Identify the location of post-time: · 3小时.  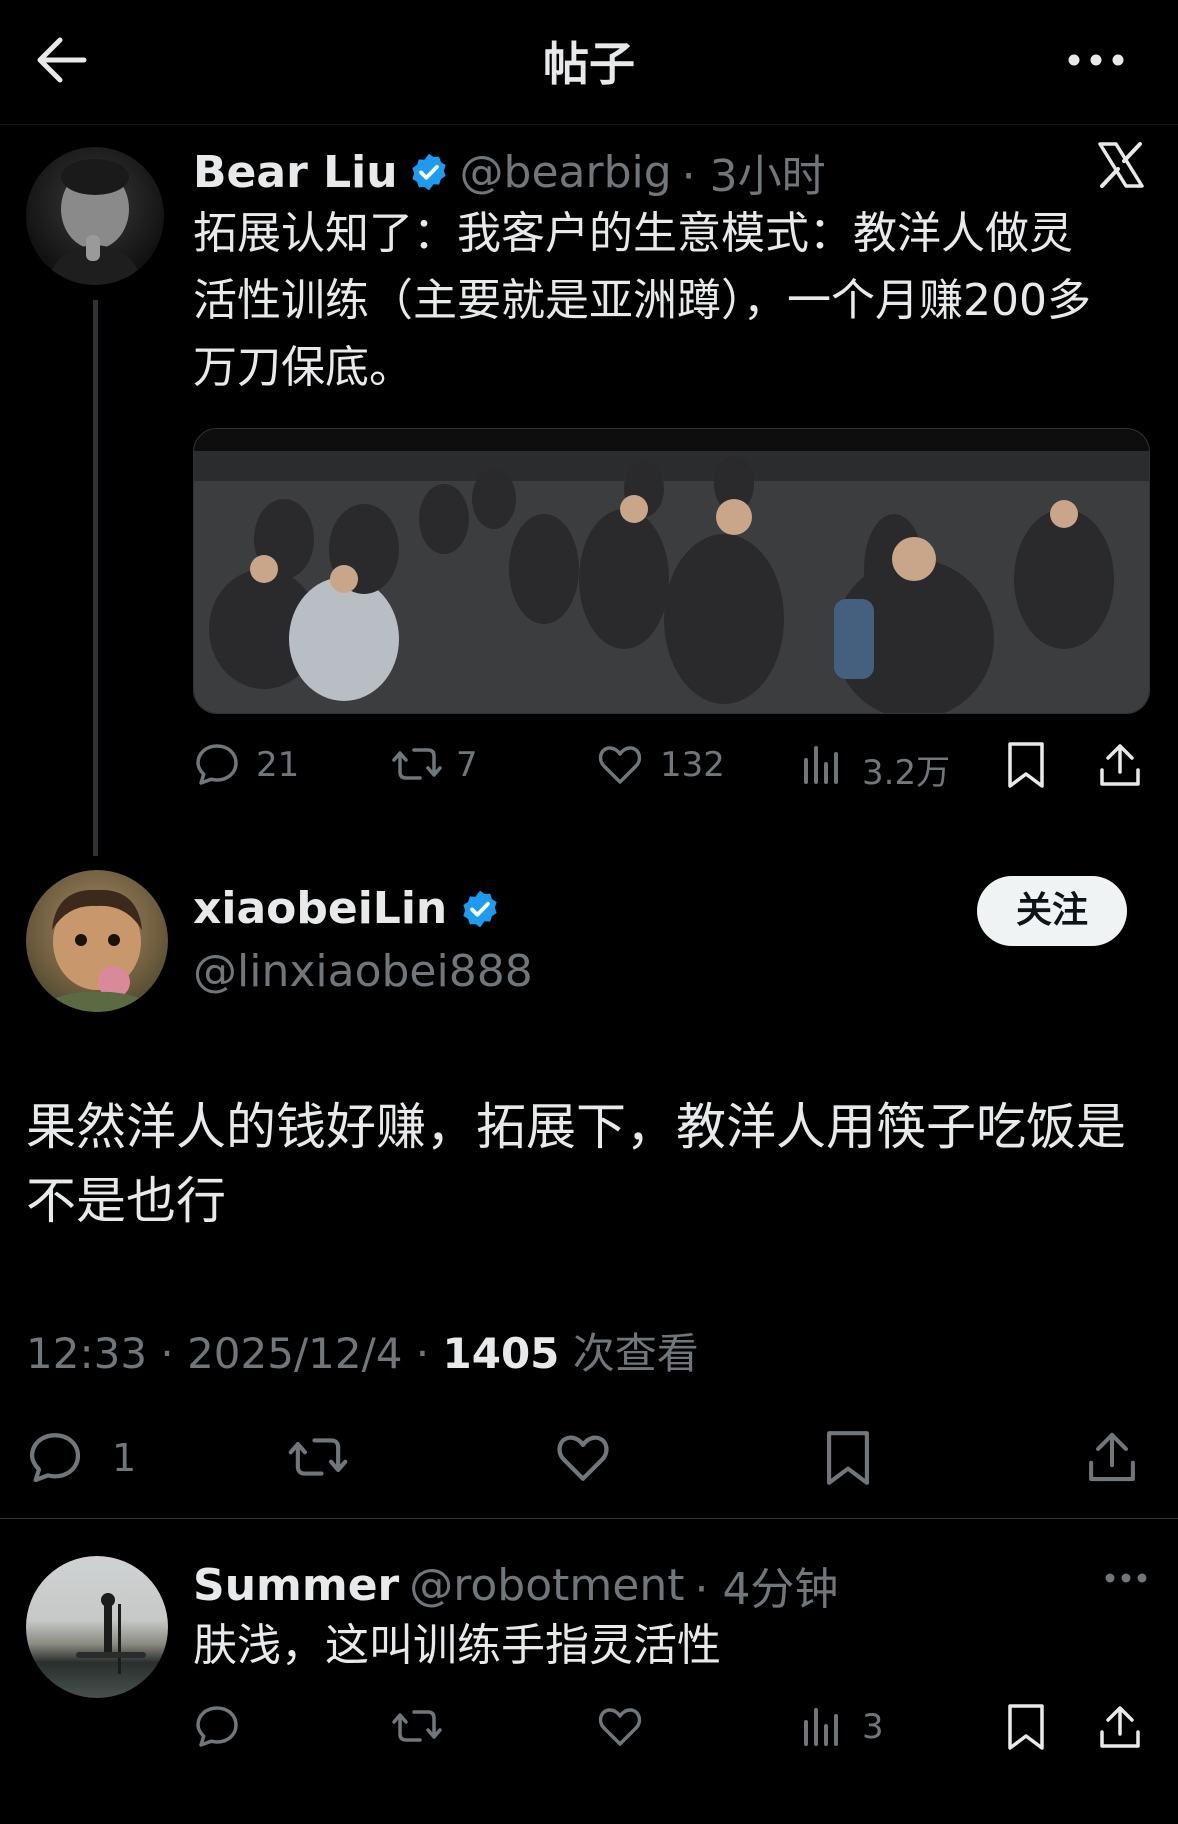
(753, 176).